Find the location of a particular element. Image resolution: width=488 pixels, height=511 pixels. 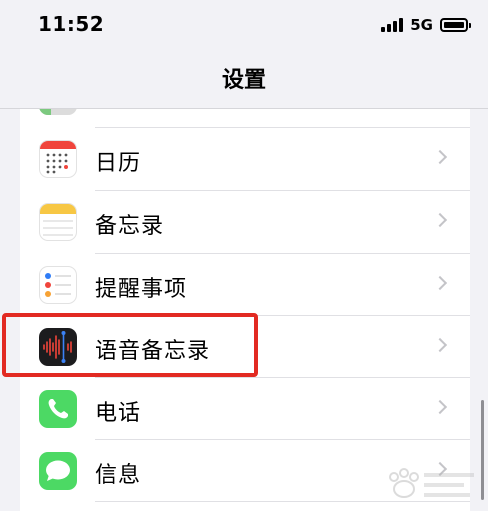

status-bar: 11:52 5G is located at coordinates (244, 25).